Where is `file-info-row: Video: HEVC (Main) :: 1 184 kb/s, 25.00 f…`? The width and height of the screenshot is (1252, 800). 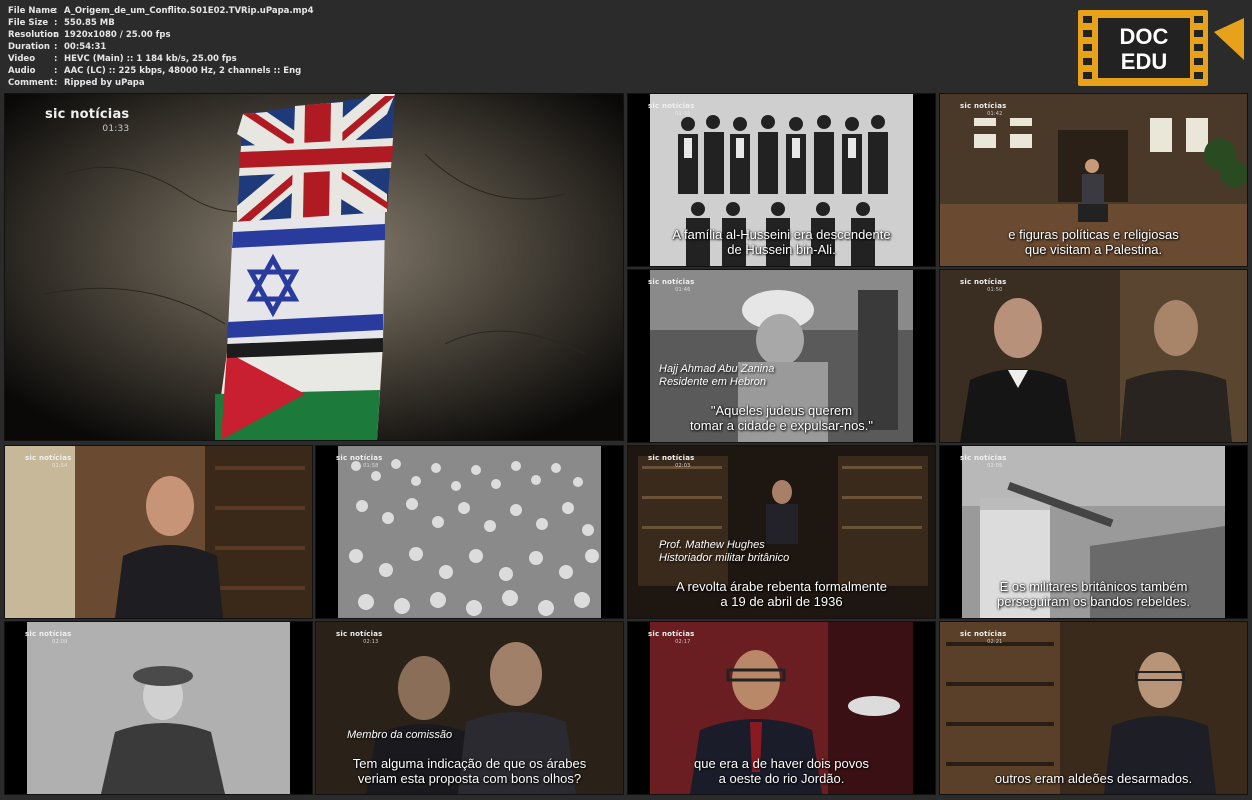
file-info-row: Video: HEVC (Main) :: 1 184 kb/s, 25.00 f… is located at coordinates (161, 59).